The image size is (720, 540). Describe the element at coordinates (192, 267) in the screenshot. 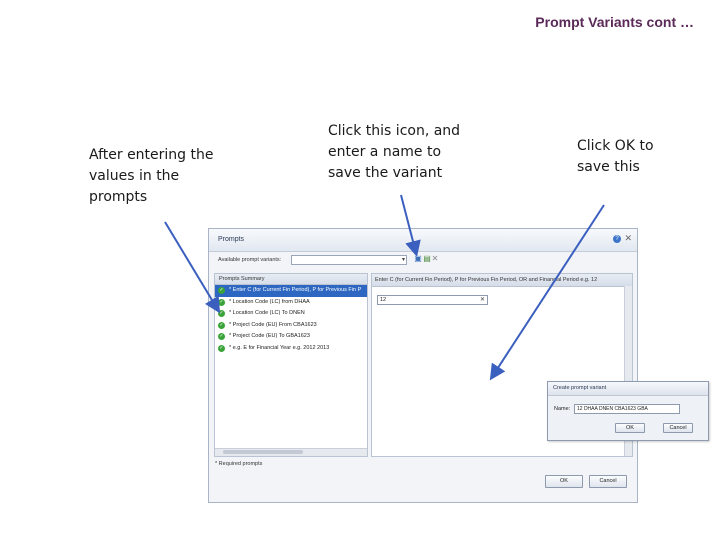

I see `arrow-to-summary` at that location.